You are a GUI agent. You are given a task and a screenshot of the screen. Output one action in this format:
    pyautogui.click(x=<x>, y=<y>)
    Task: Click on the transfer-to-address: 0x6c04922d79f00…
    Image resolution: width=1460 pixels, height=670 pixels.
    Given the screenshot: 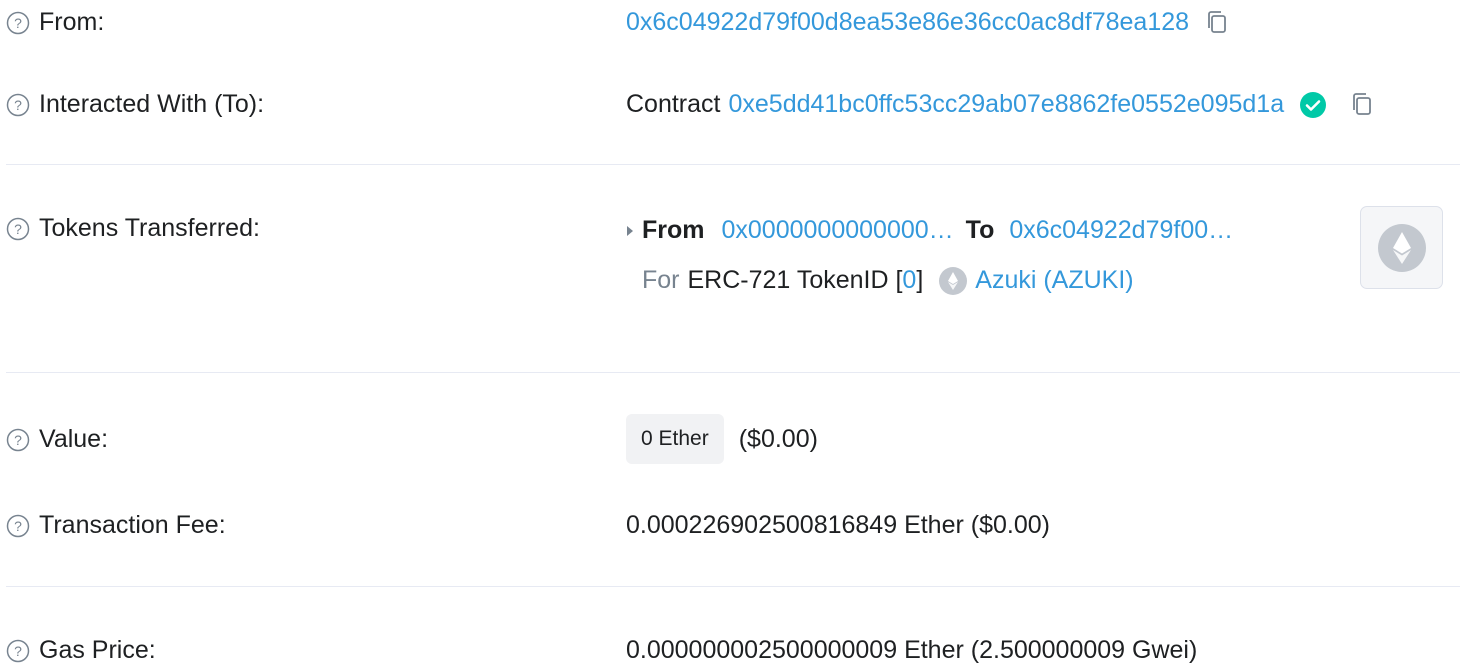 What is the action you would take?
    pyautogui.click(x=1121, y=230)
    